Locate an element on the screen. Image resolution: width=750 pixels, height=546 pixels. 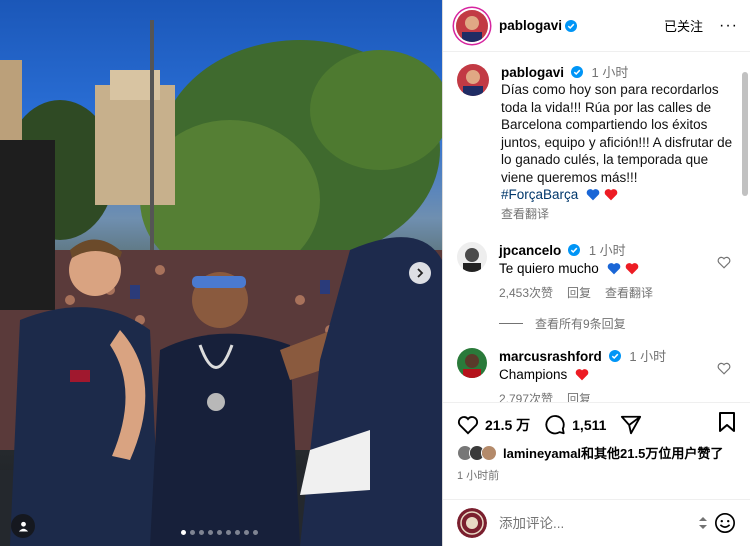
emoji-icon is located at coordinates (725, 523).